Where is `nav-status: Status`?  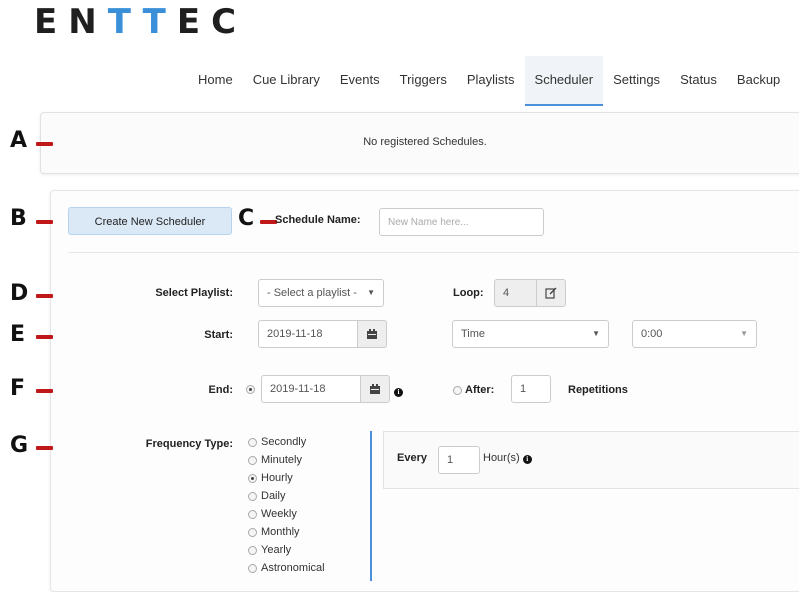
nav-status: Status is located at coordinates (698, 81).